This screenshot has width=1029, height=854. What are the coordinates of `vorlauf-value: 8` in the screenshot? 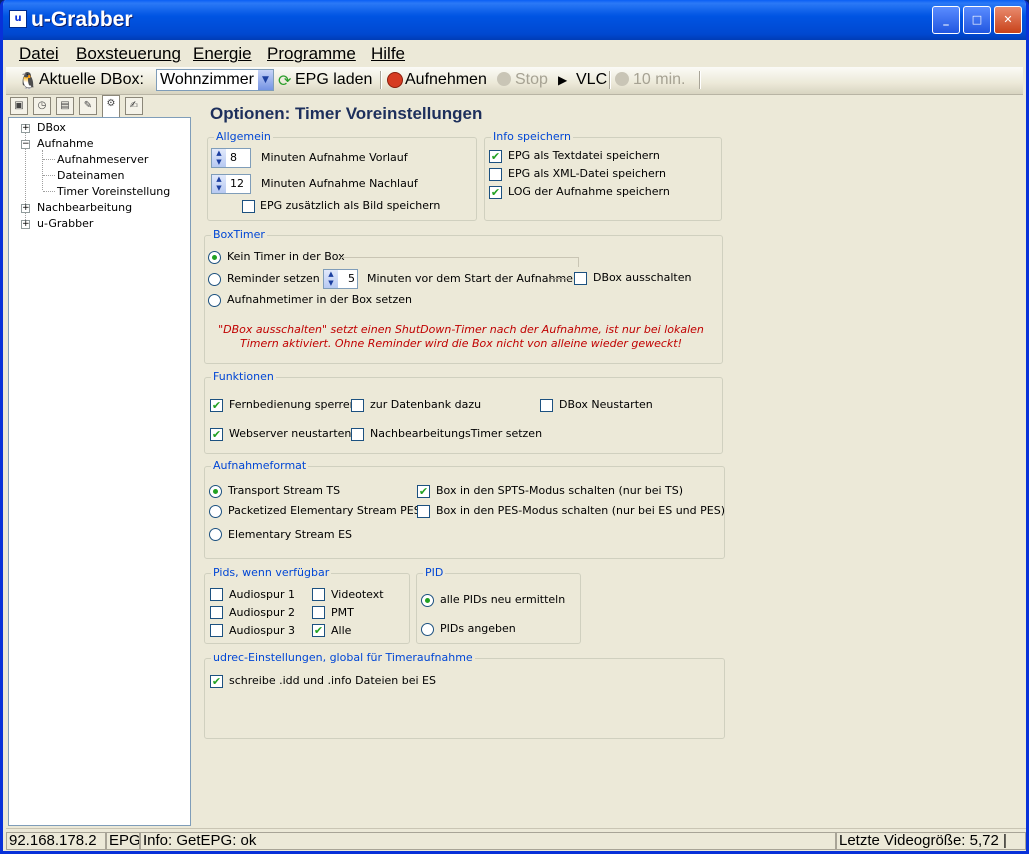 It's located at (233, 157).